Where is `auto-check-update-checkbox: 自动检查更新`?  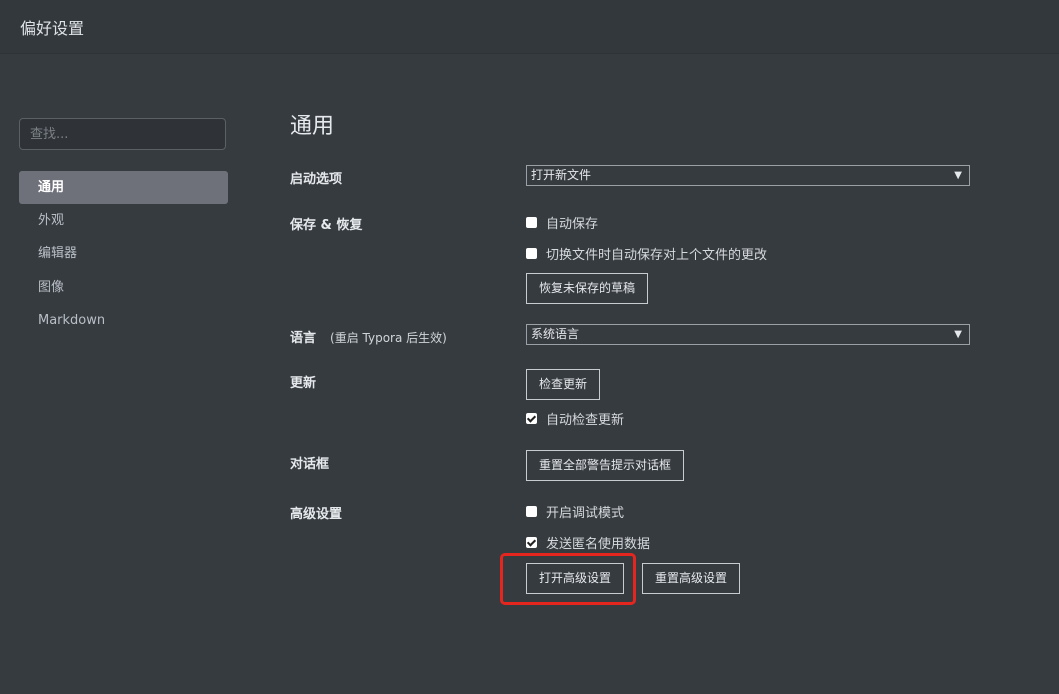 auto-check-update-checkbox: 自动检查更新 is located at coordinates (575, 418).